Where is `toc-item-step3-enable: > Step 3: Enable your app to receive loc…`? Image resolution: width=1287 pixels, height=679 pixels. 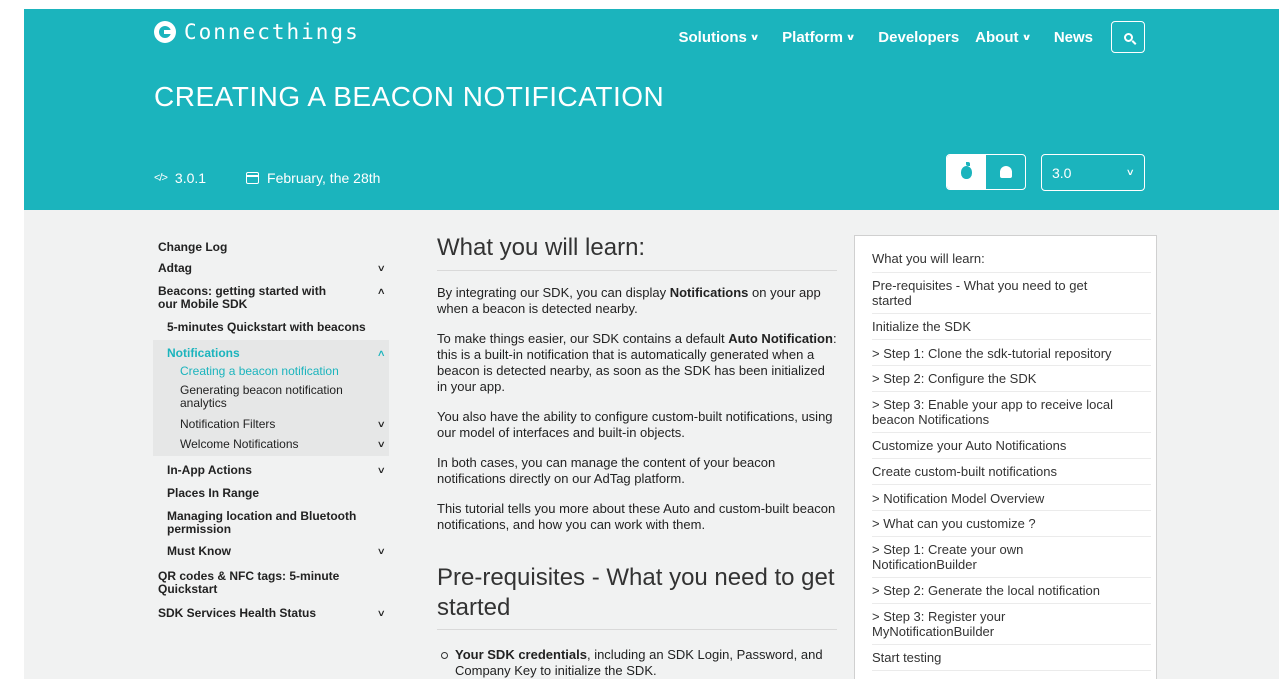 toc-item-step3-enable: > Step 3: Enable your app to receive loc… is located at coordinates (1011, 412).